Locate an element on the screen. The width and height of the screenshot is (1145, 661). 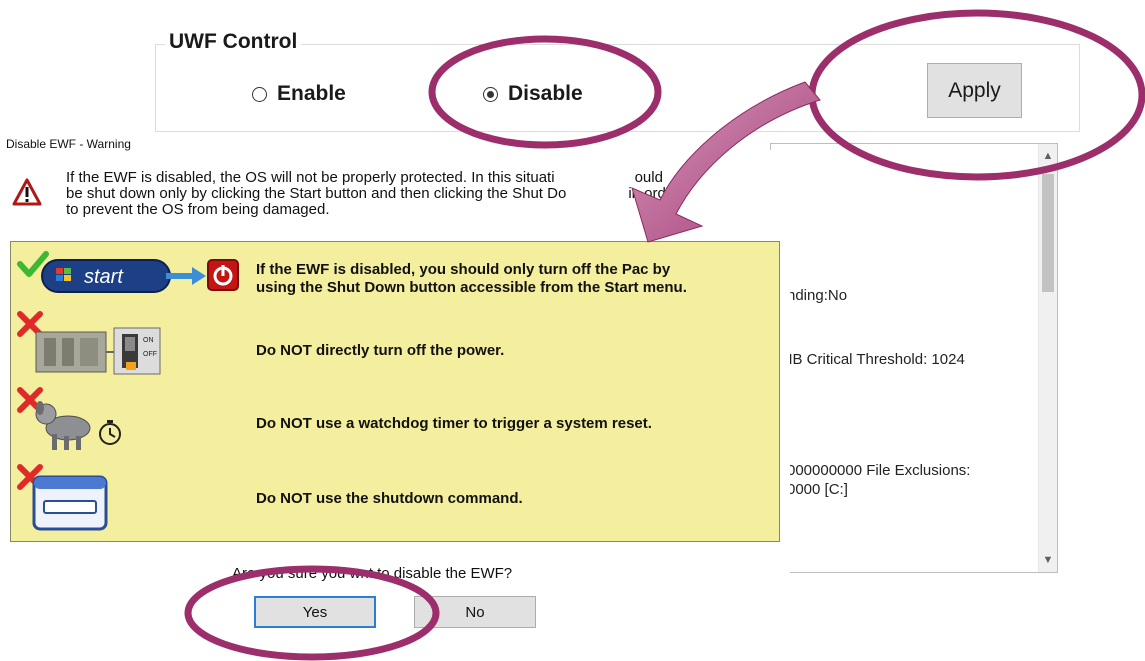
confirm-fragment: nt to disable the EWF? is located at coordinates (436, 573).